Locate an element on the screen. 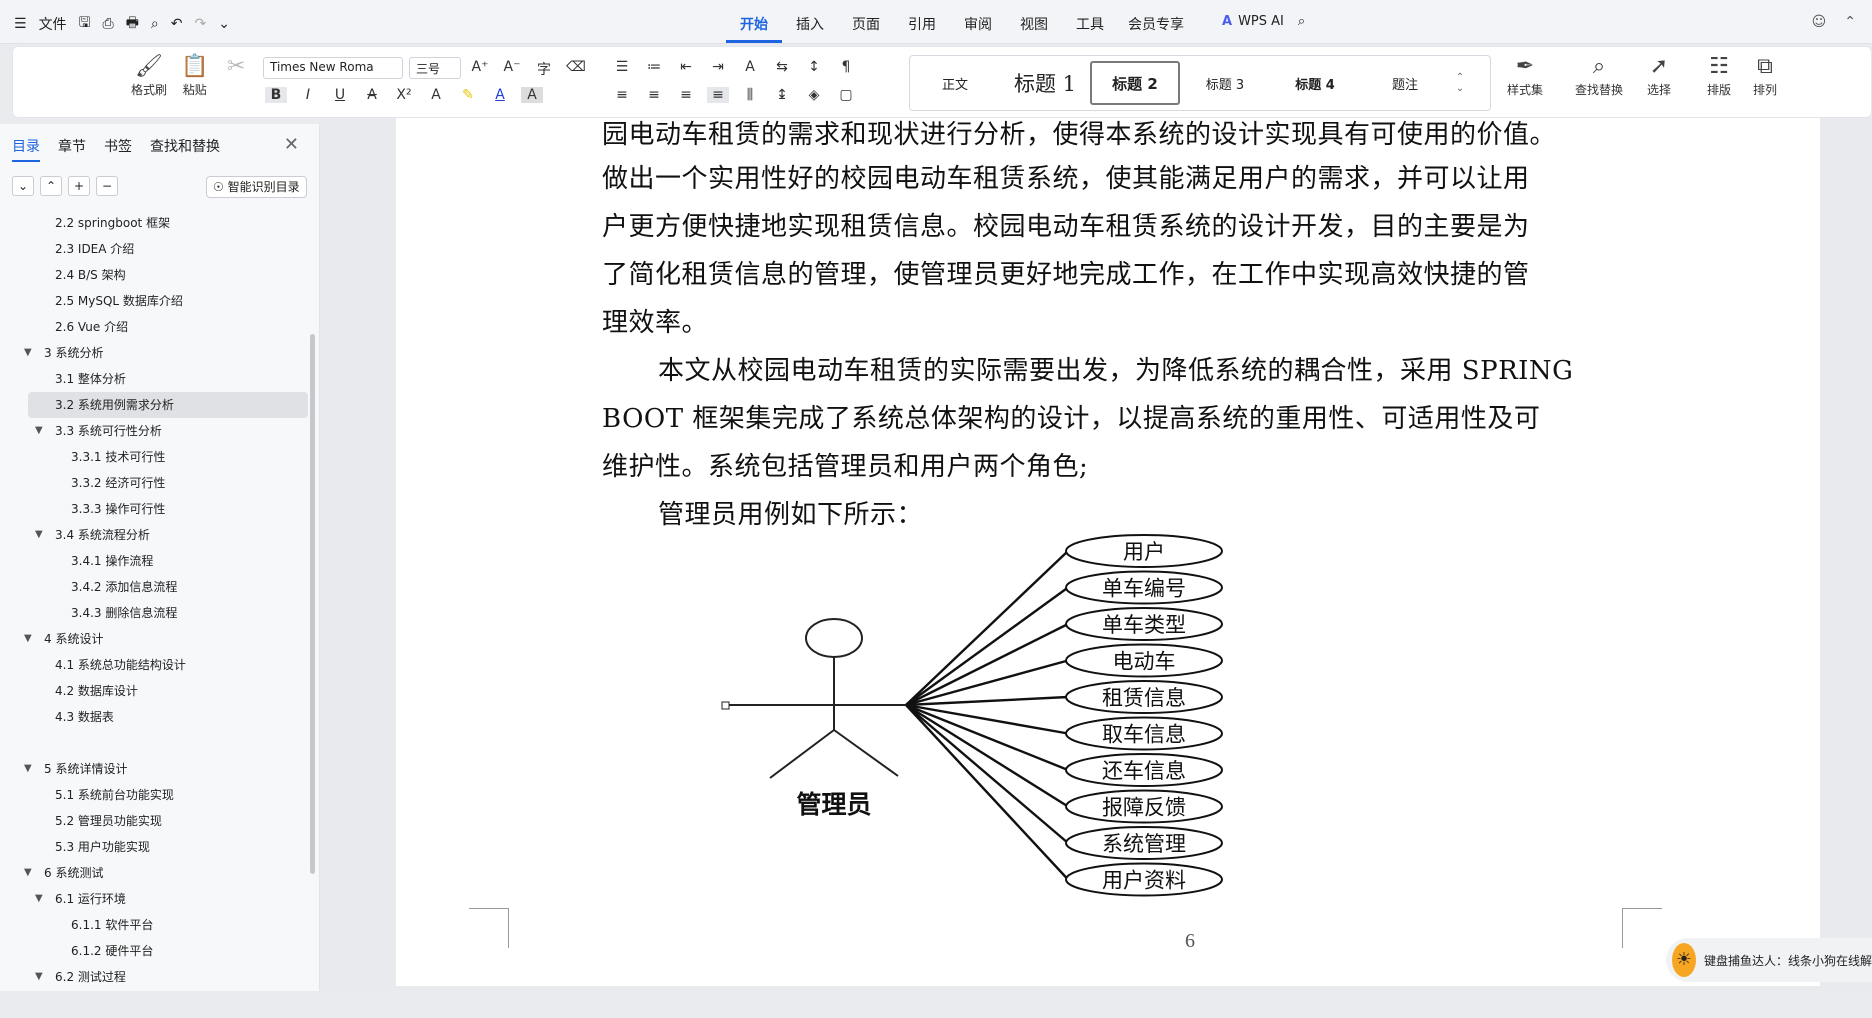  tab-tools: 工具 is located at coordinates (1090, 28).